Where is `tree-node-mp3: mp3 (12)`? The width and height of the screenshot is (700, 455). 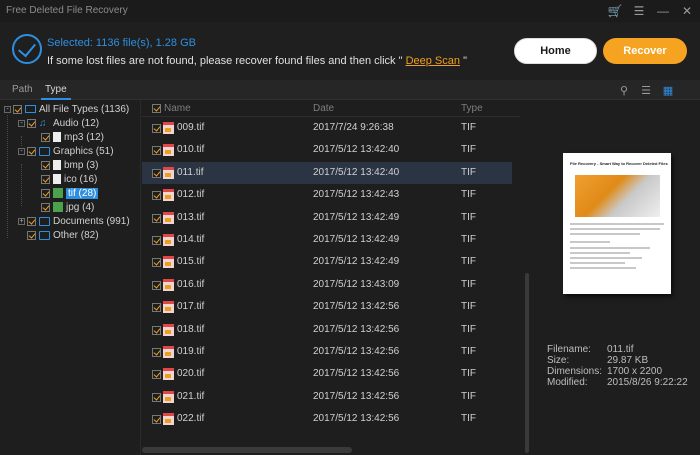
tree-node-mp3: mp3 (12) is located at coordinates (72, 137).